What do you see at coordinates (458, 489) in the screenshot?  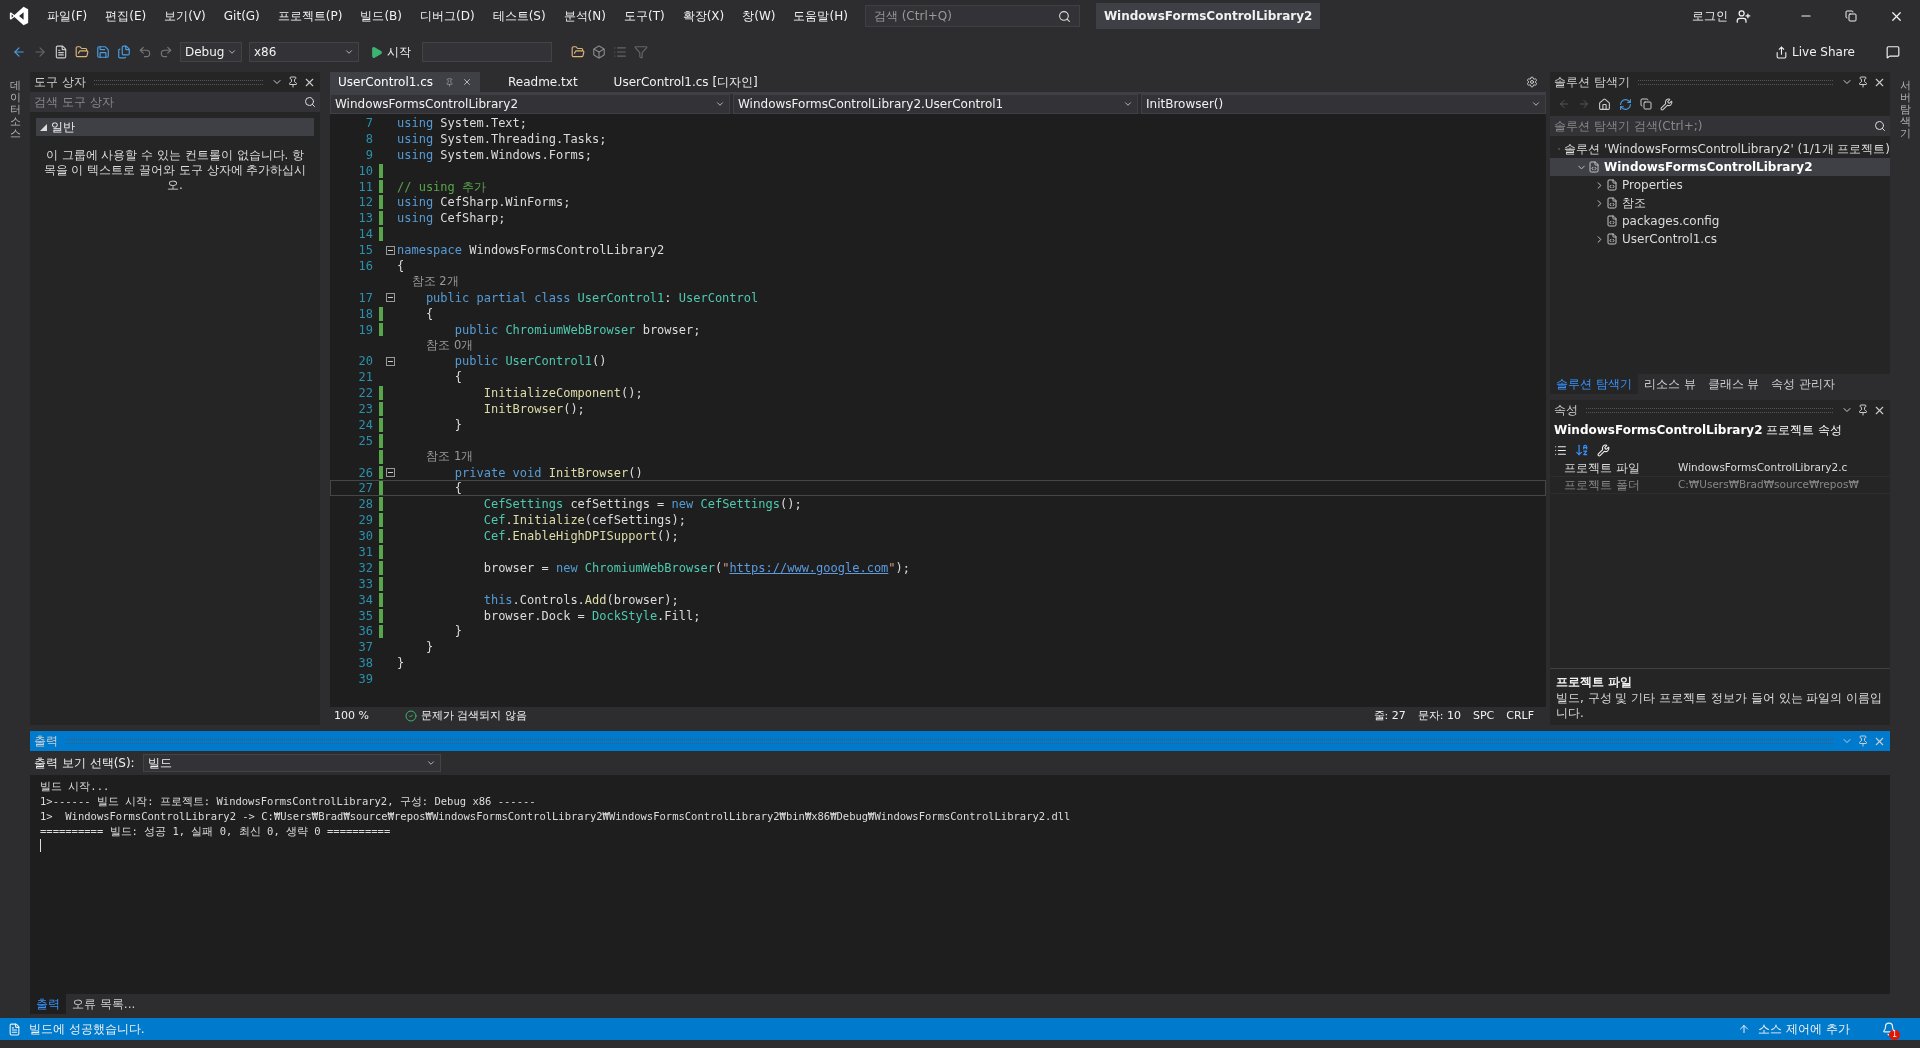 I see `code-line: {` at bounding box center [458, 489].